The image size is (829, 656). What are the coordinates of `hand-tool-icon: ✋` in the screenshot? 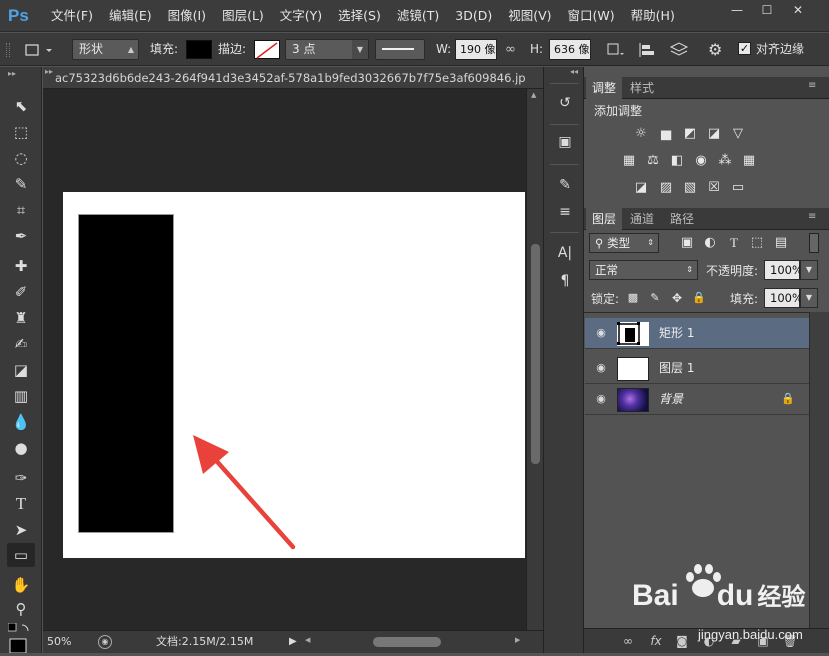 It's located at (21, 585).